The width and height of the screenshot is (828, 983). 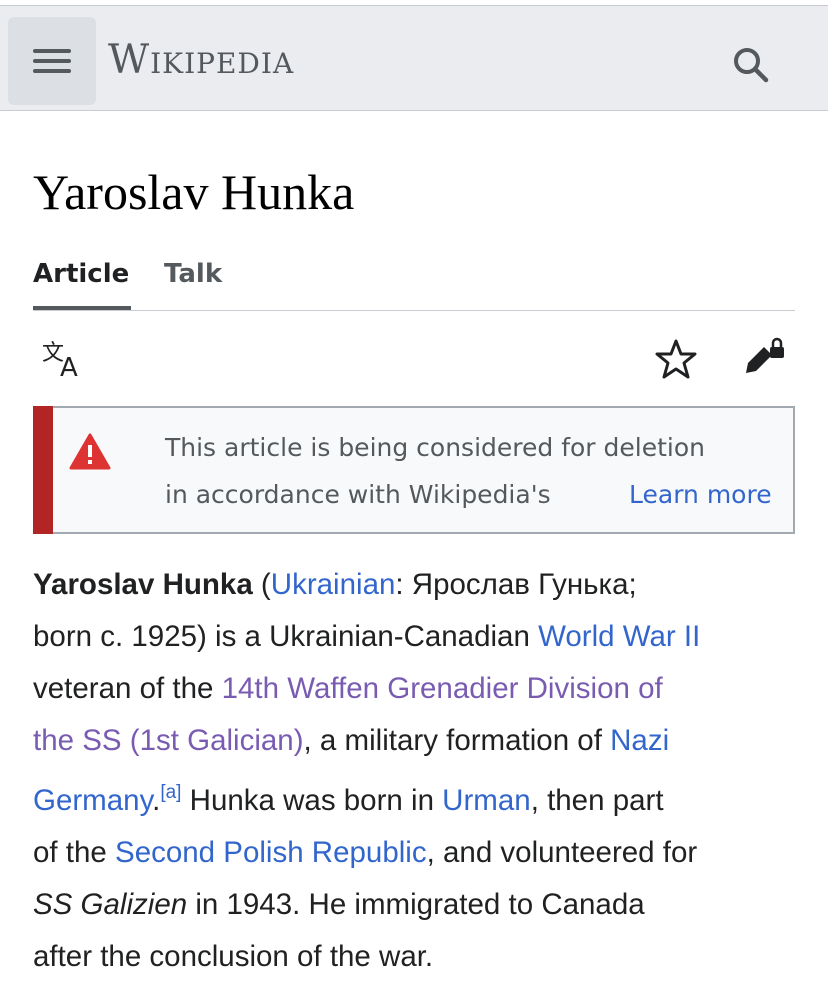 I want to click on search-icon, so click(x=751, y=65).